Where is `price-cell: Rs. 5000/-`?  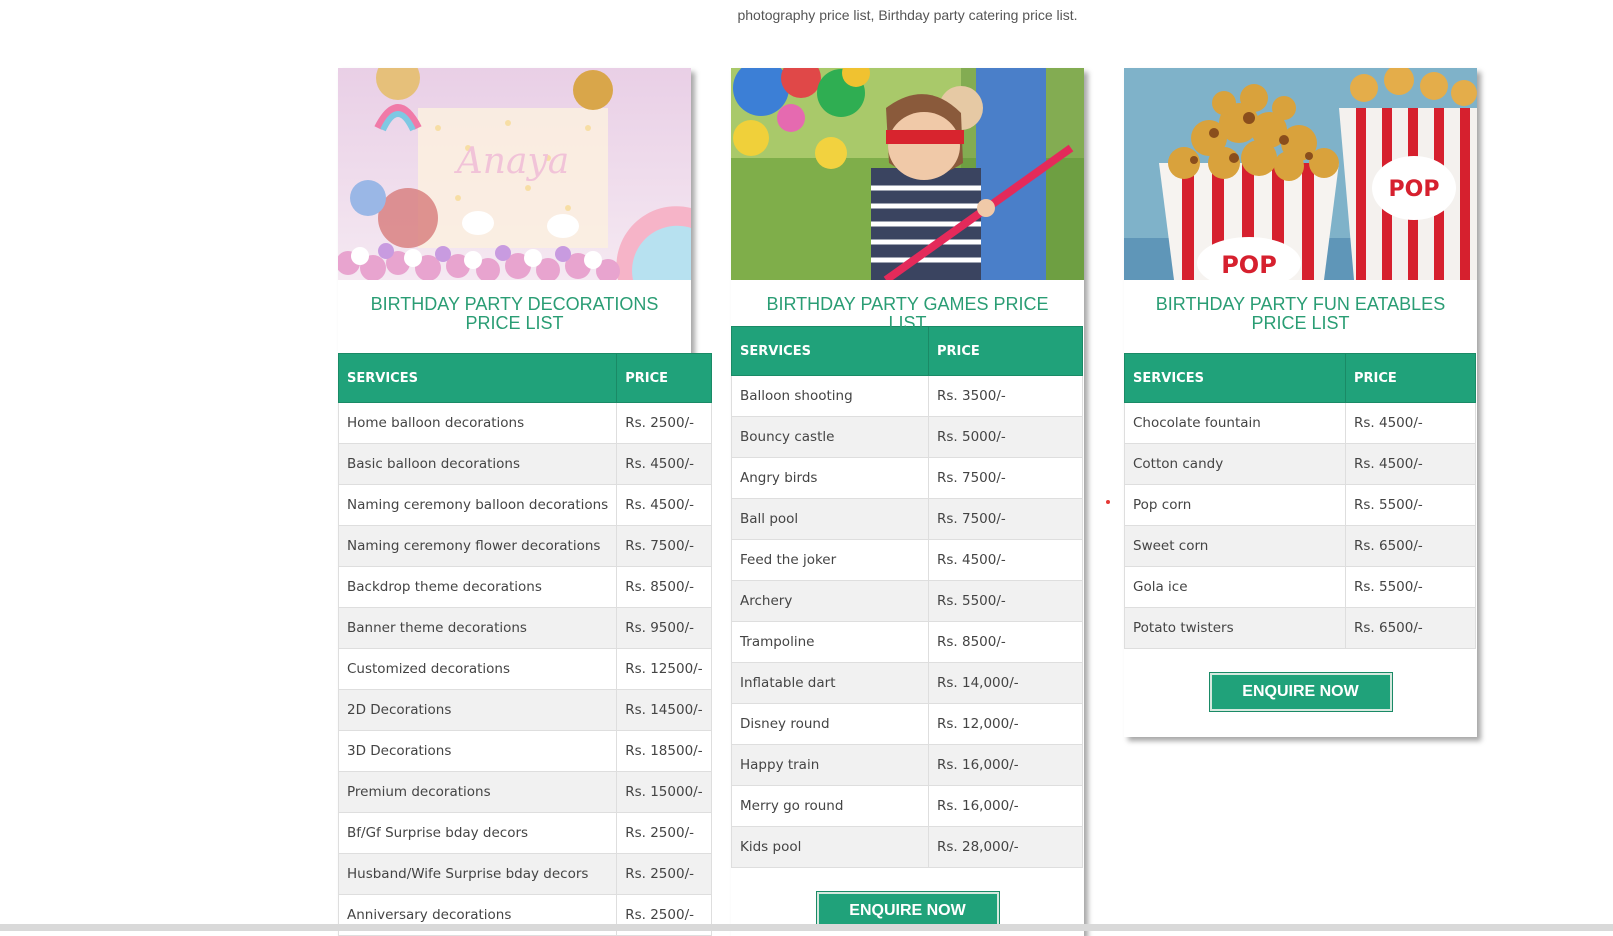 price-cell: Rs. 5000/- is located at coordinates (1005, 437).